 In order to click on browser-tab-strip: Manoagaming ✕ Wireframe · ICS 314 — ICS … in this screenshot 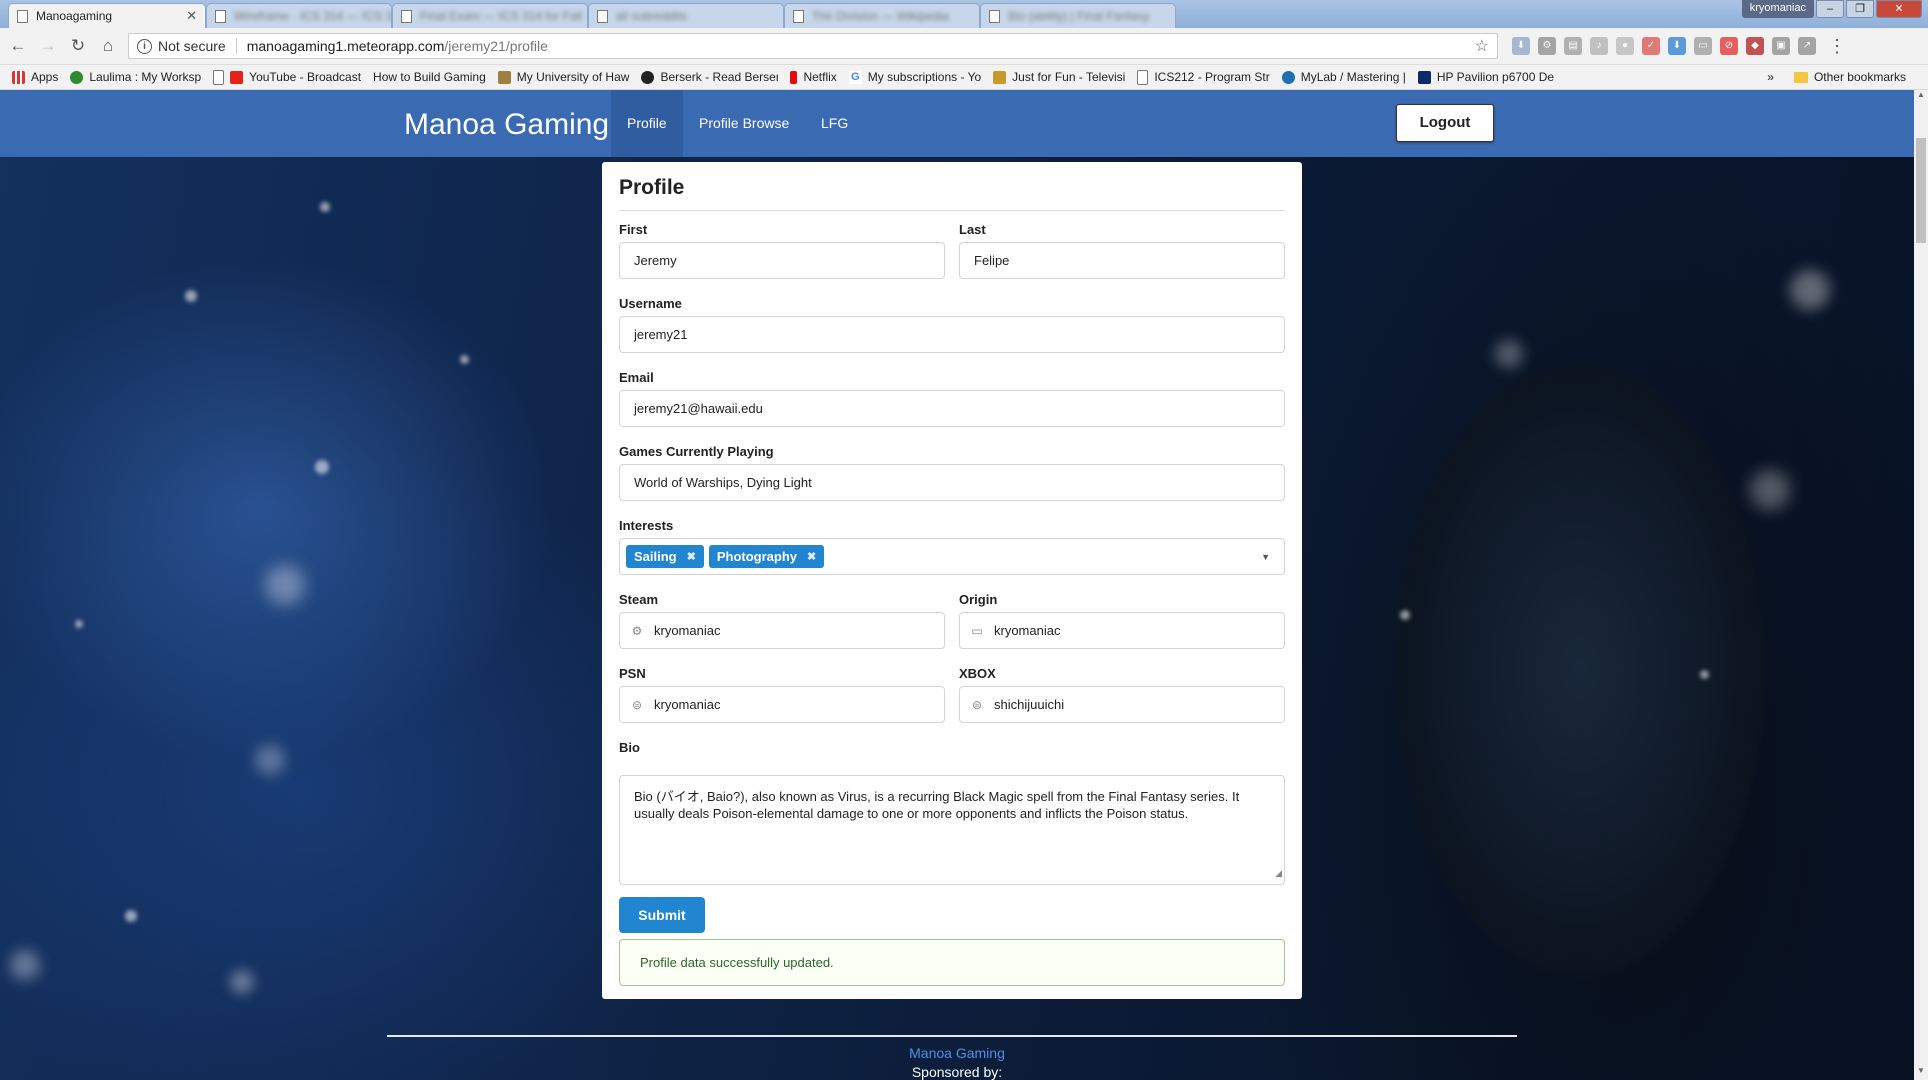, I will do `click(964, 14)`.